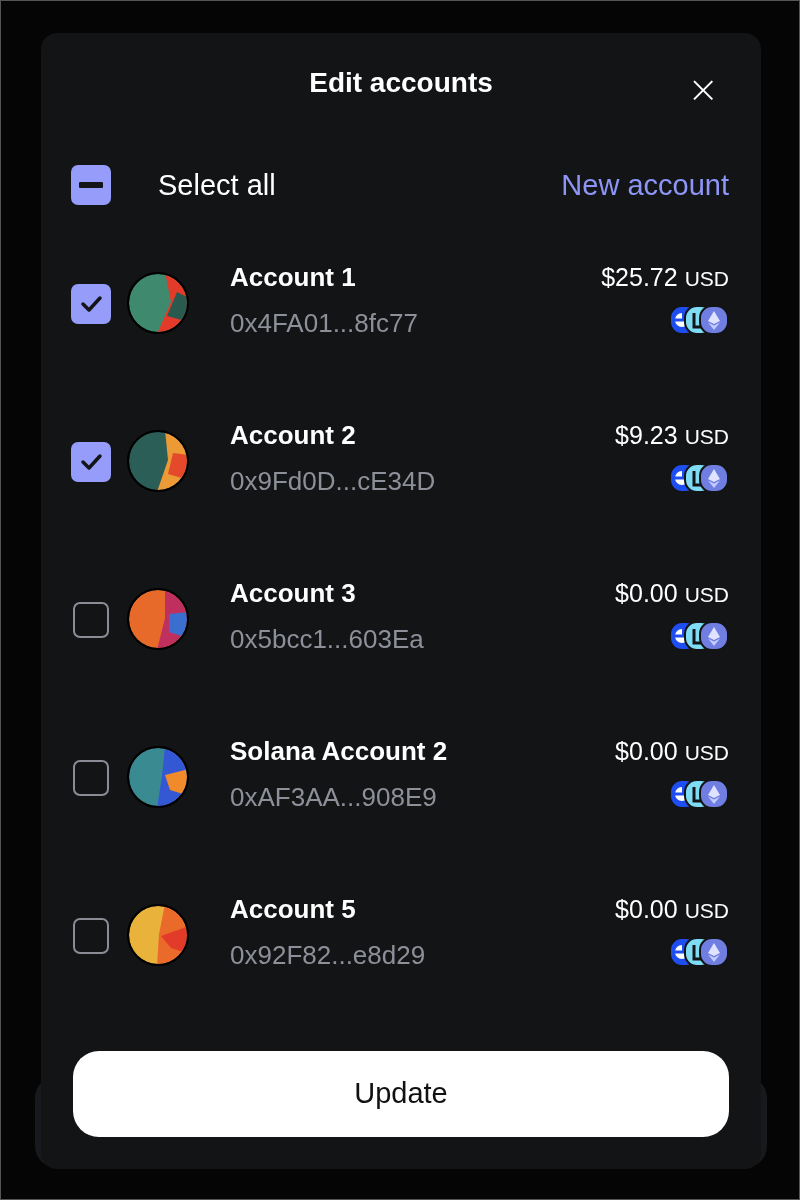  I want to click on account-address: 0xAF3AA...908E9, so click(334, 796).